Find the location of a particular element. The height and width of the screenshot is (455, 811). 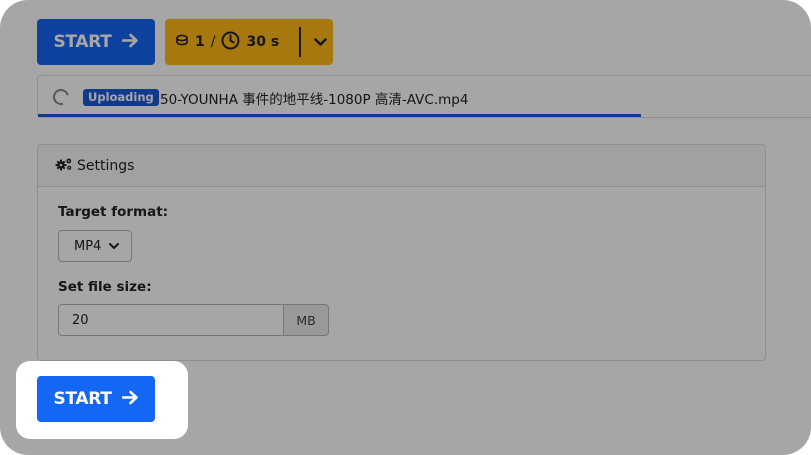

status-badge: Uploading is located at coordinates (121, 97).